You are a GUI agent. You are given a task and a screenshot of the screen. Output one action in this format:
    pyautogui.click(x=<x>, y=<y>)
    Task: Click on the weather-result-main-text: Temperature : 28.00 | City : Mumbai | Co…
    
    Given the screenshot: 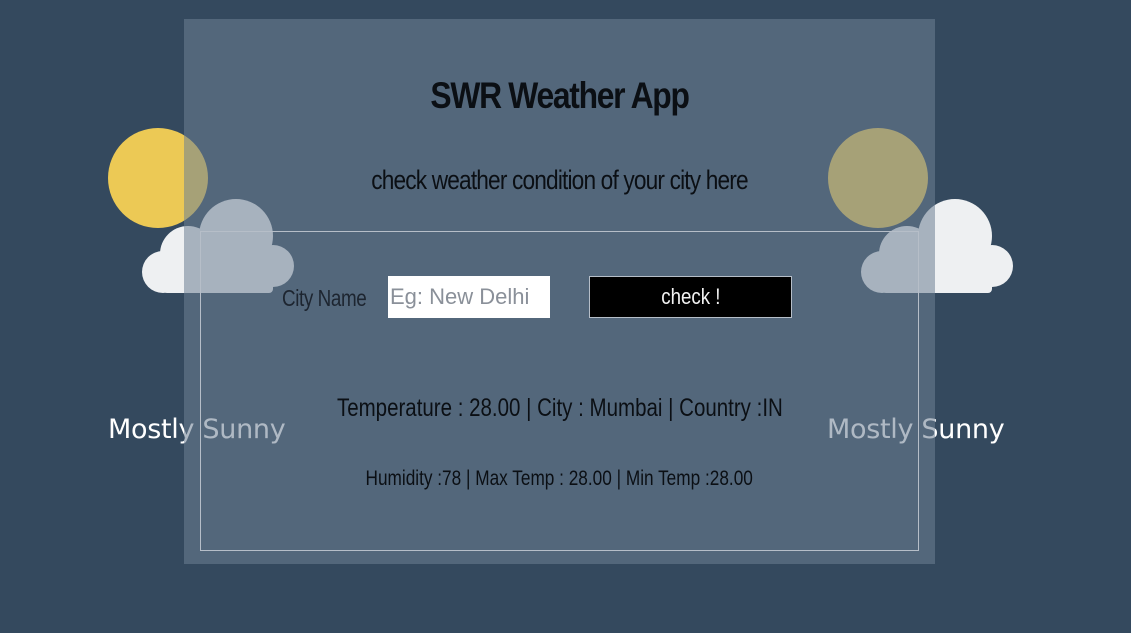 What is the action you would take?
    pyautogui.click(x=559, y=408)
    